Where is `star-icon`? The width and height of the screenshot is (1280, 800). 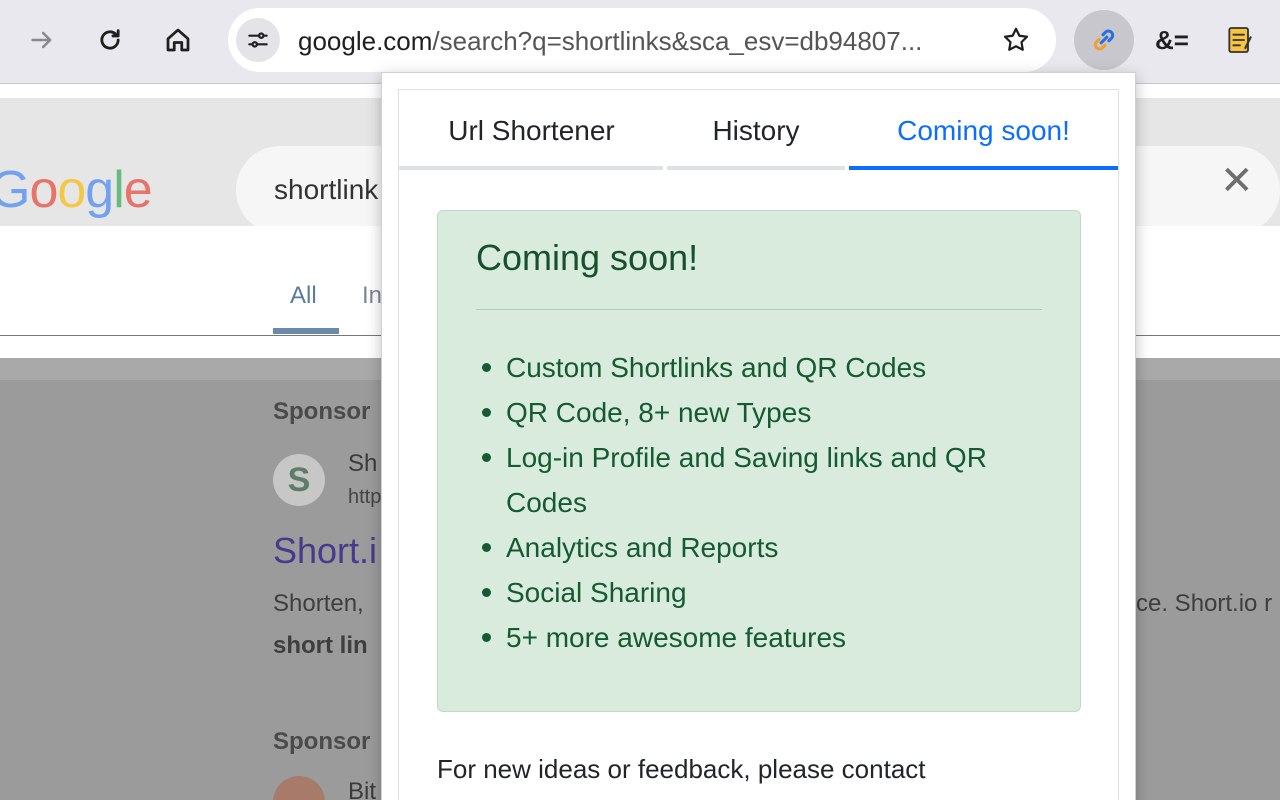 star-icon is located at coordinates (1016, 39).